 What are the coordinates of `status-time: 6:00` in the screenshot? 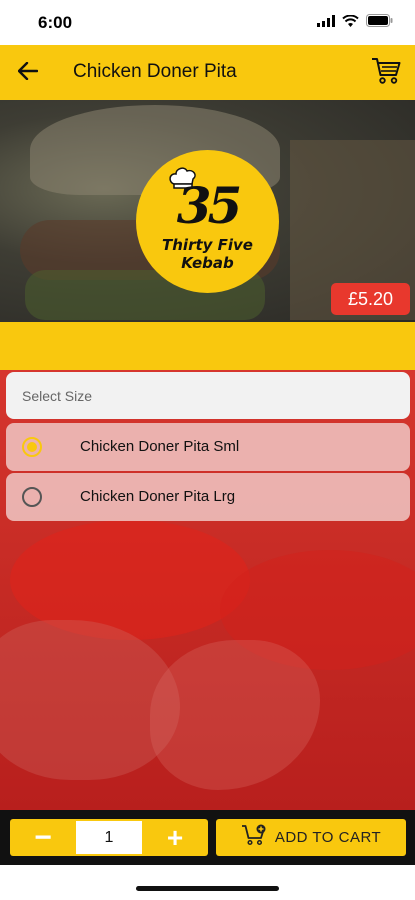 It's located at (55, 22).